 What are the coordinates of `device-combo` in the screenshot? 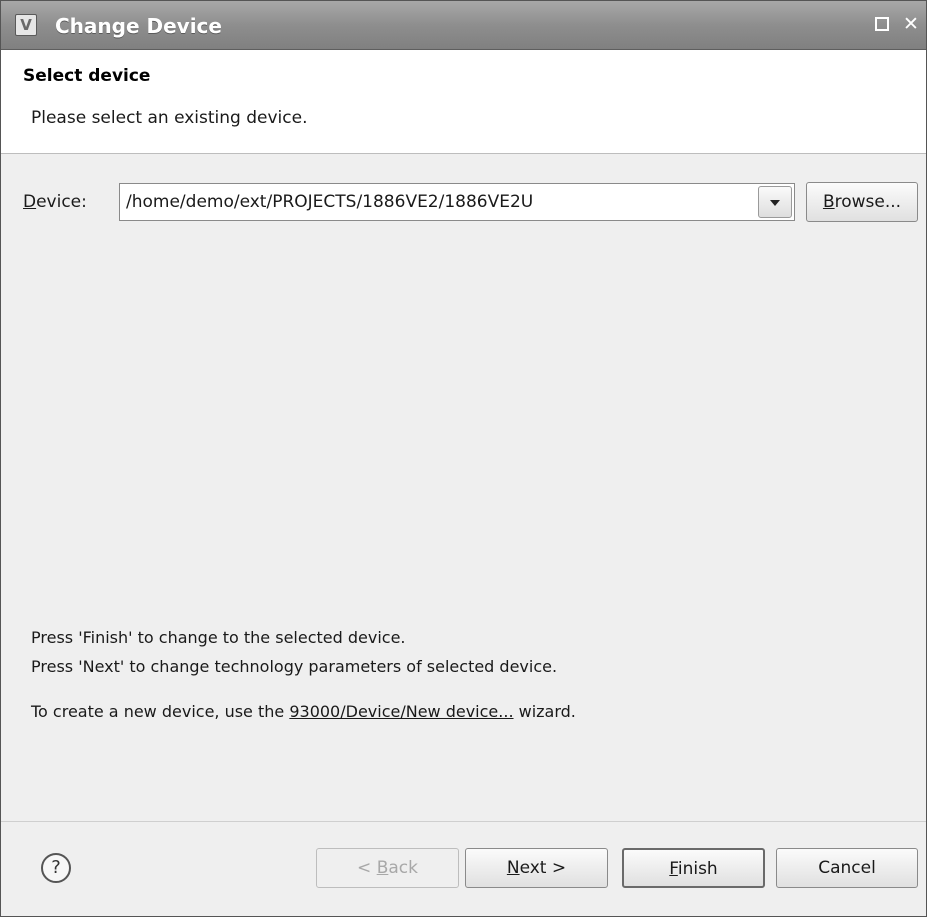 It's located at (457, 202).